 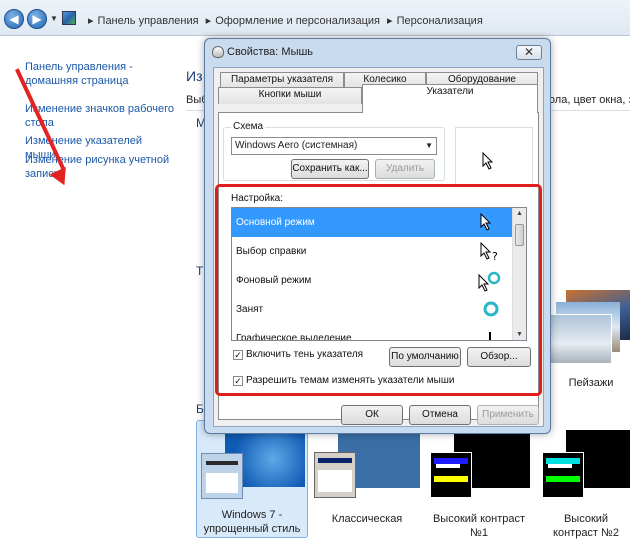 I want to click on theme-label: Классическая, so click(x=367, y=519).